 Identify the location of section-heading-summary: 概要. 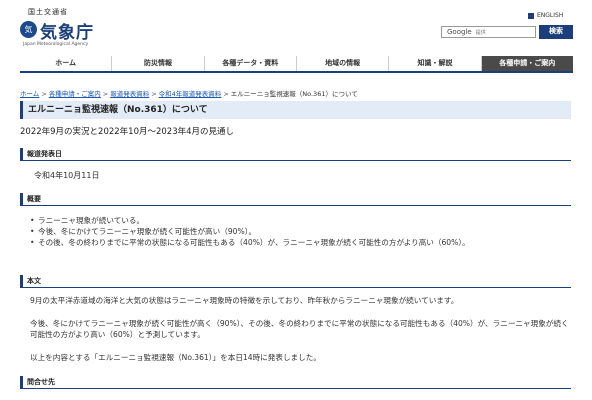
(295, 199).